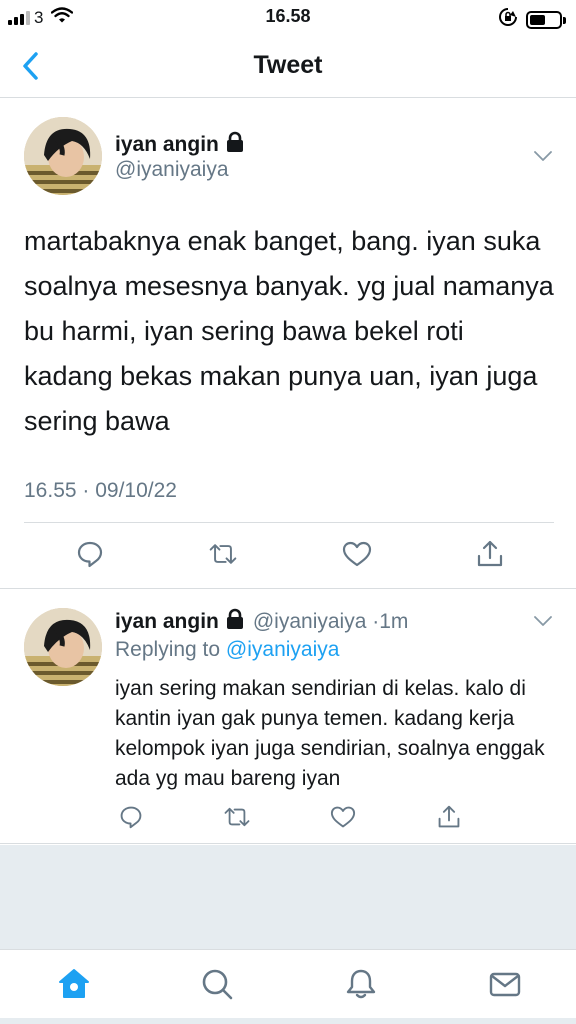  I want to click on author-row: iyan angin, so click(180, 144).